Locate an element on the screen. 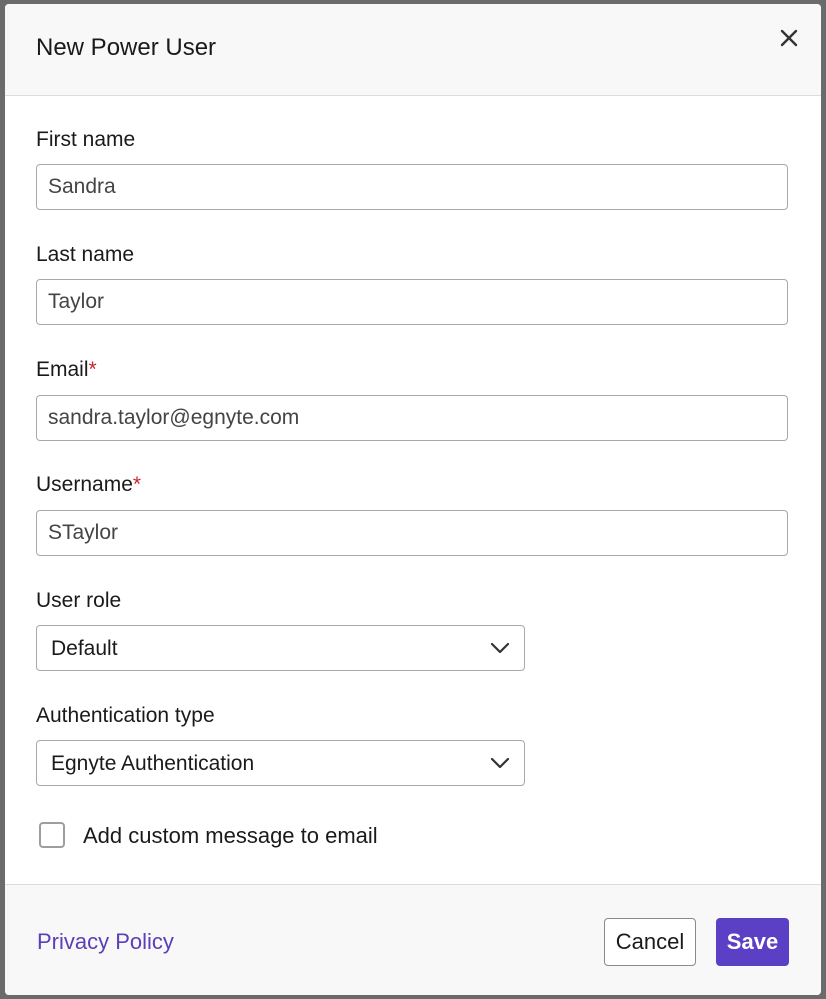 This screenshot has height=999, width=826. privacy-policy-link: Privacy Policy is located at coordinates (105, 942).